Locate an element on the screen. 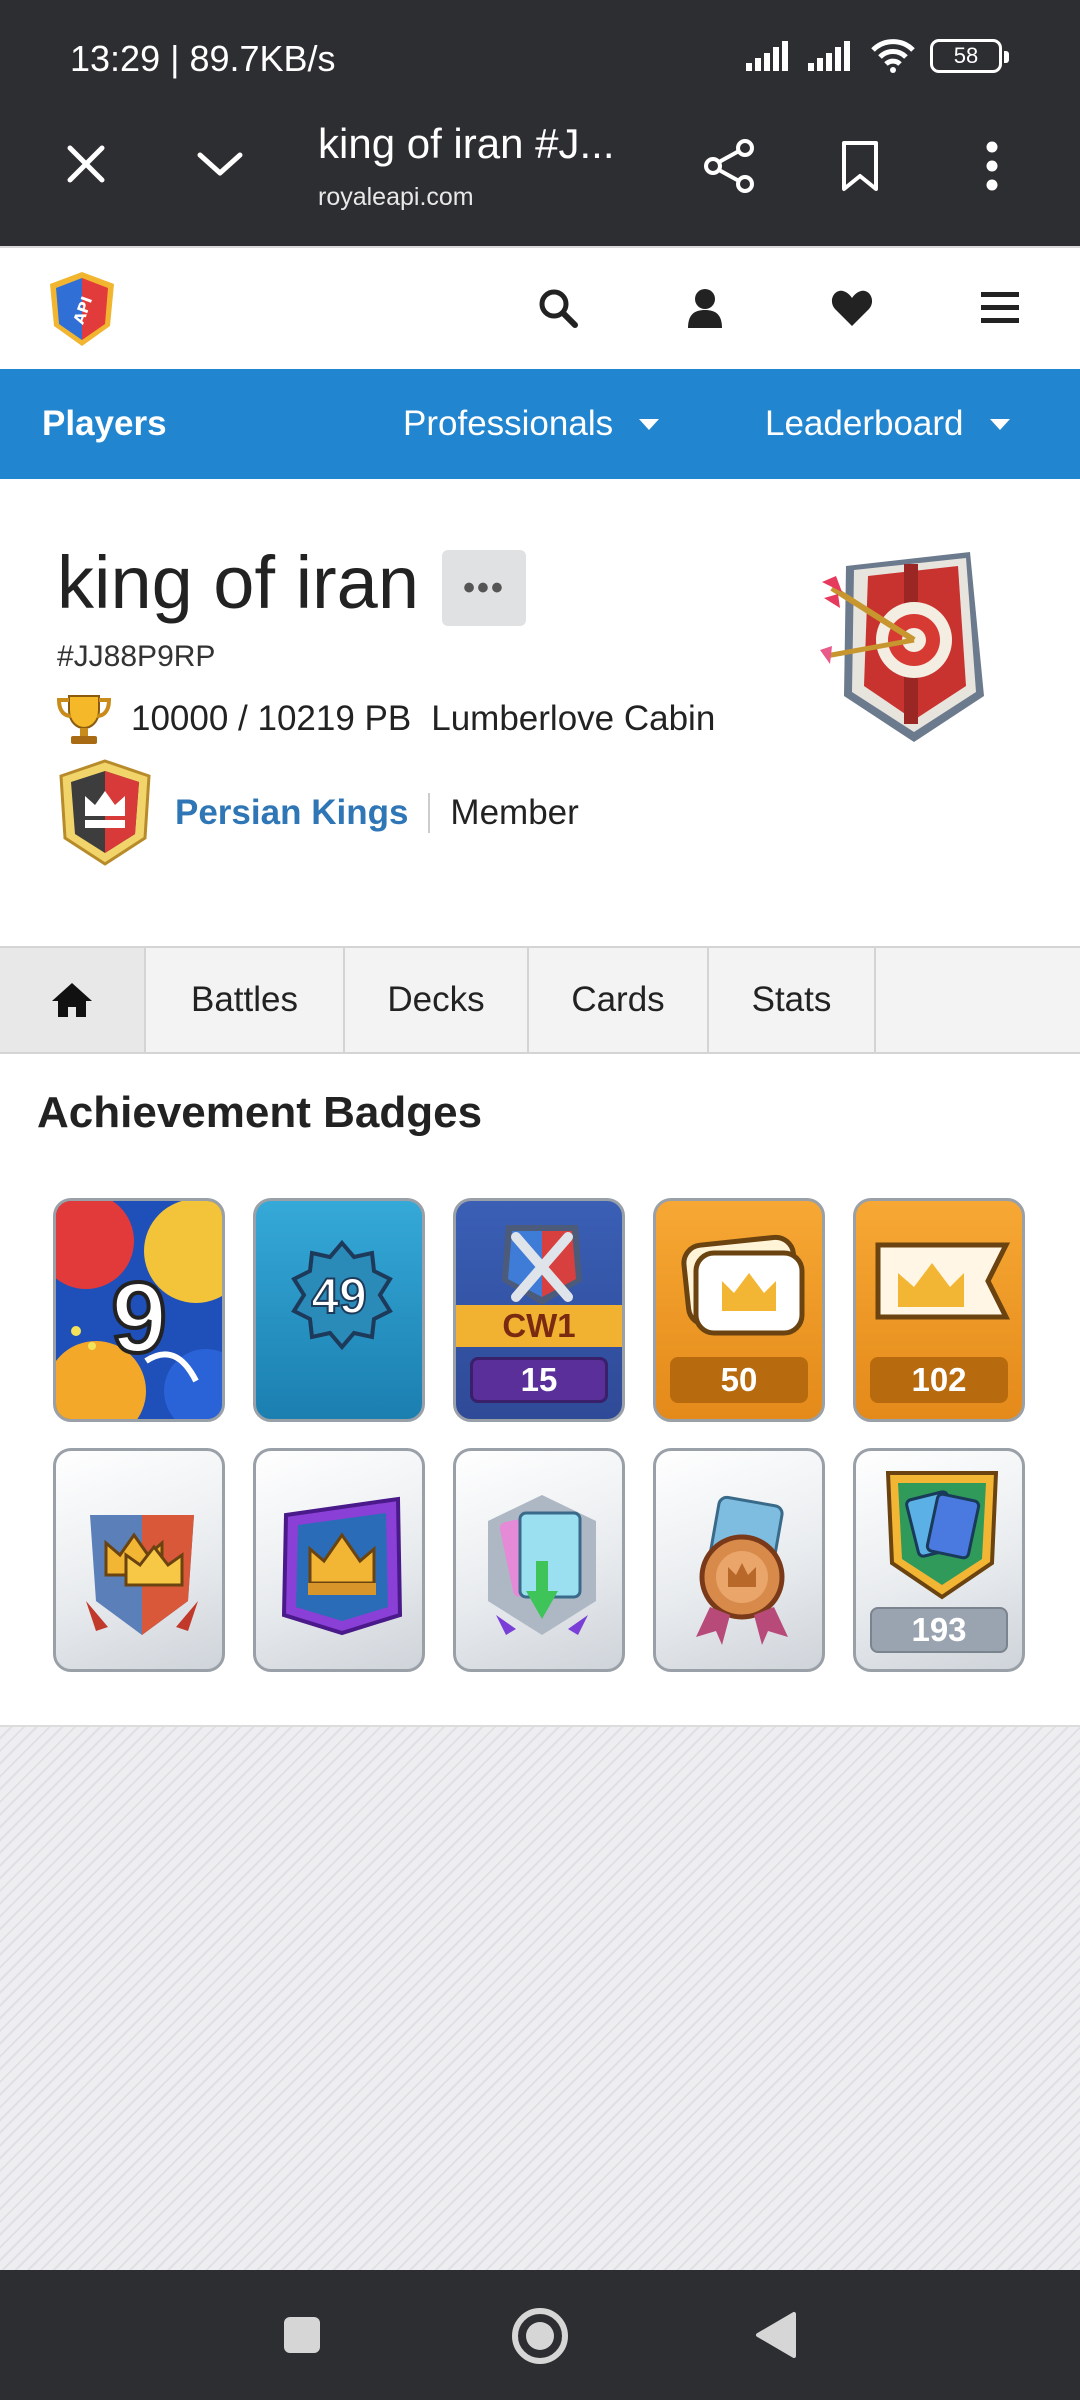 This screenshot has width=1080, height=2400. tab-home is located at coordinates (73, 1000).